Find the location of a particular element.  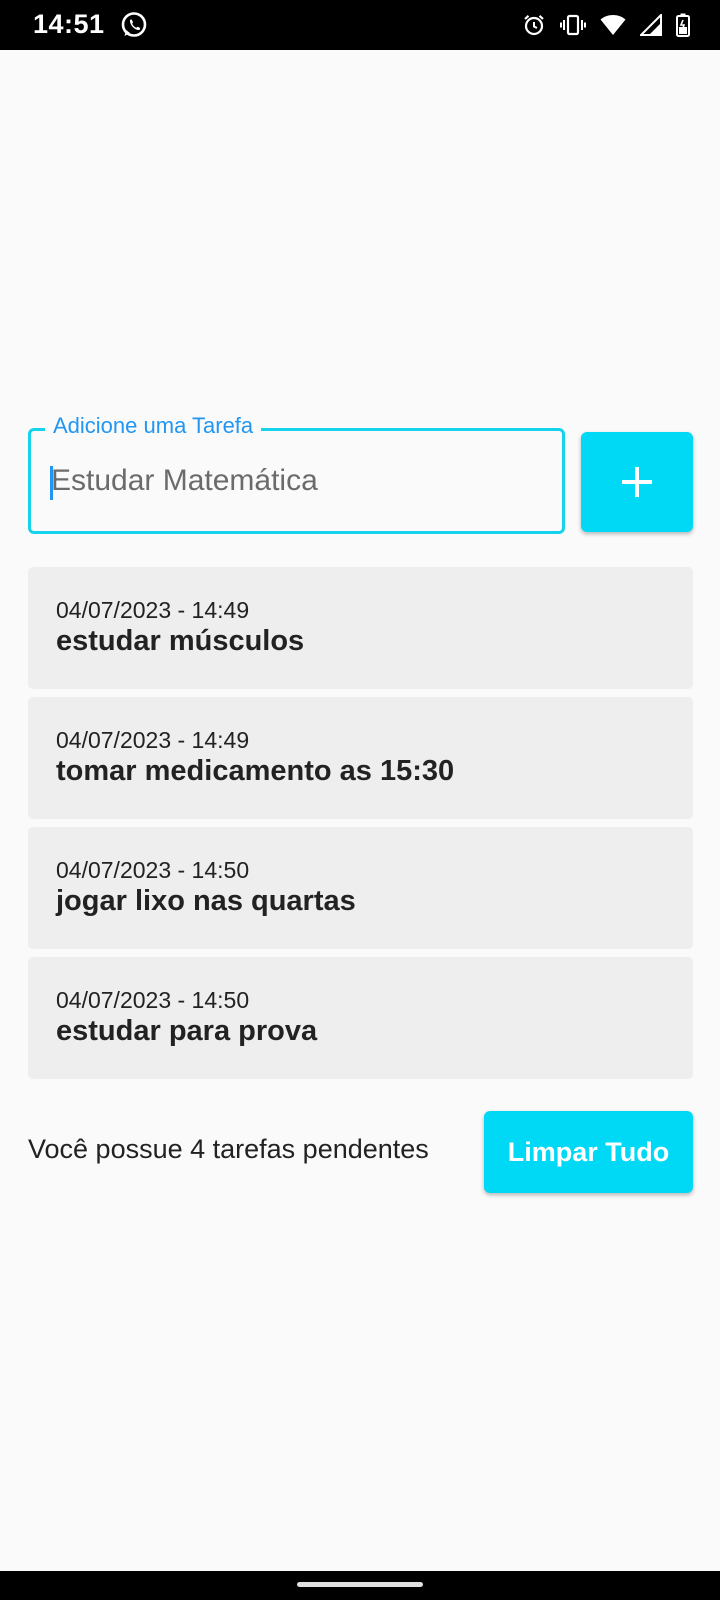

add-task-button is located at coordinates (637, 482).